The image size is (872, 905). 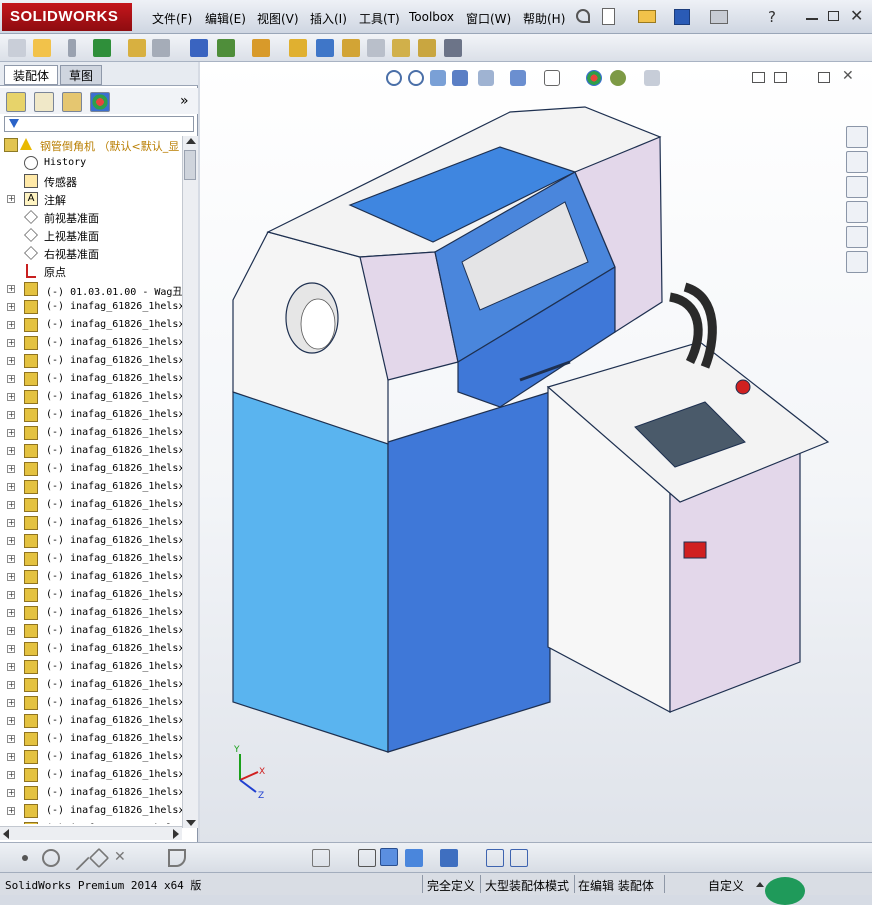 What do you see at coordinates (199, 48) in the screenshot?
I see `move-component-icon` at bounding box center [199, 48].